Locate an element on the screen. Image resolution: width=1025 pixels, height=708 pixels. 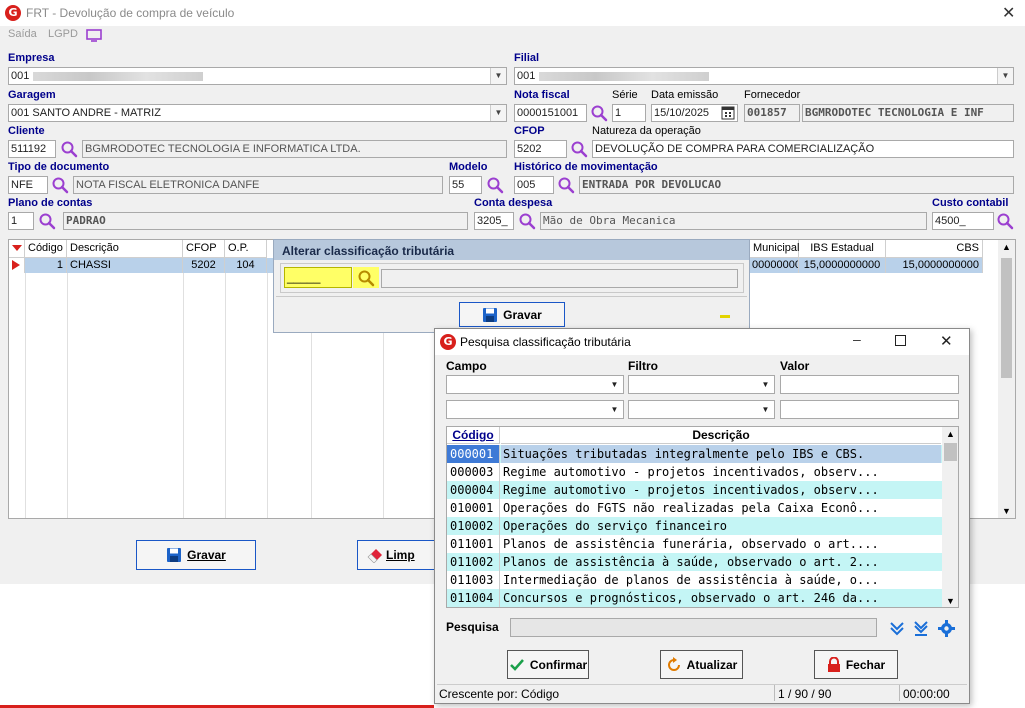
fechar-label: Fechar is located at coordinates (865, 664).